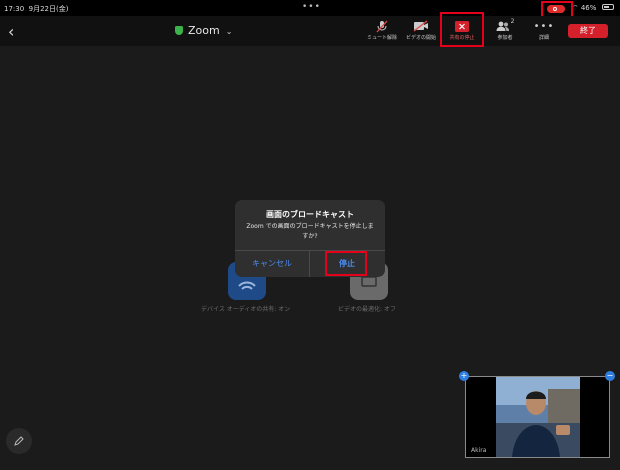  I want to click on participants-button: 2 参加者, so click(505, 29).